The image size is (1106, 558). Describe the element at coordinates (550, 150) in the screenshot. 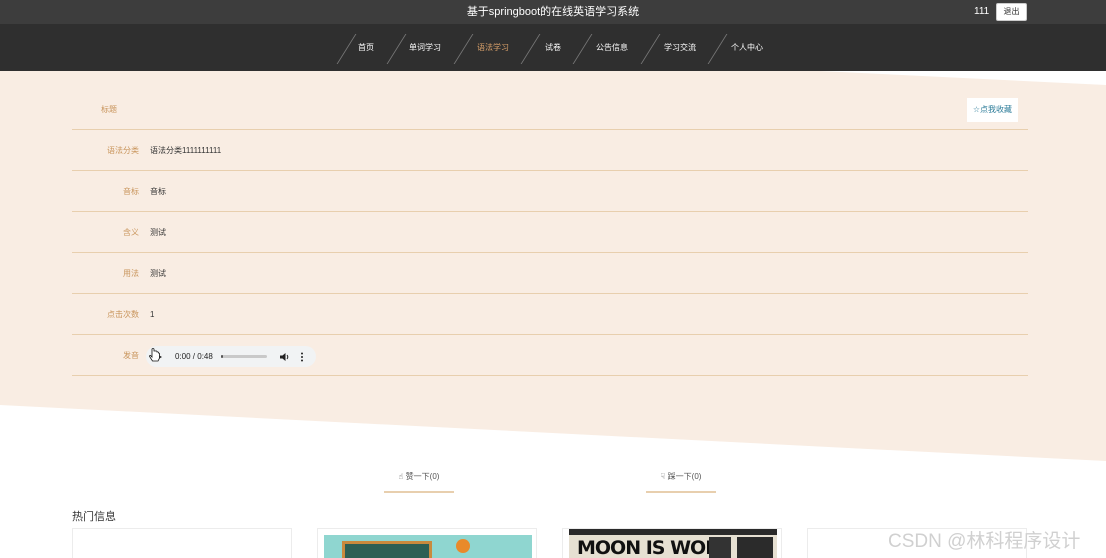

I see `detail-row-category: 语法分类 语法分类1111111111` at that location.